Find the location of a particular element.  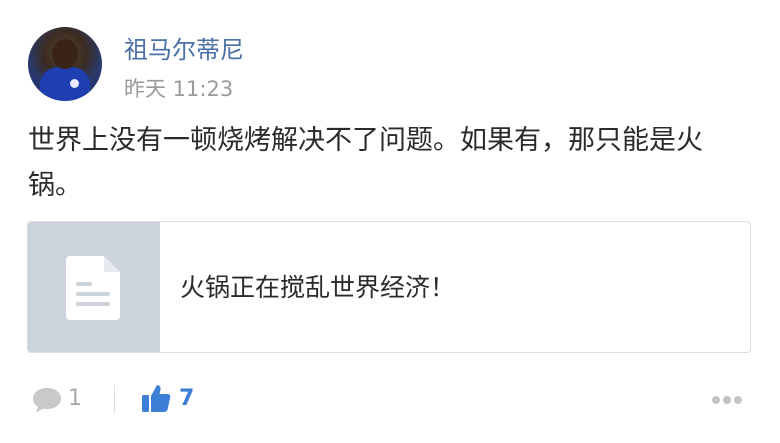

avatar-head is located at coordinates (65, 54).